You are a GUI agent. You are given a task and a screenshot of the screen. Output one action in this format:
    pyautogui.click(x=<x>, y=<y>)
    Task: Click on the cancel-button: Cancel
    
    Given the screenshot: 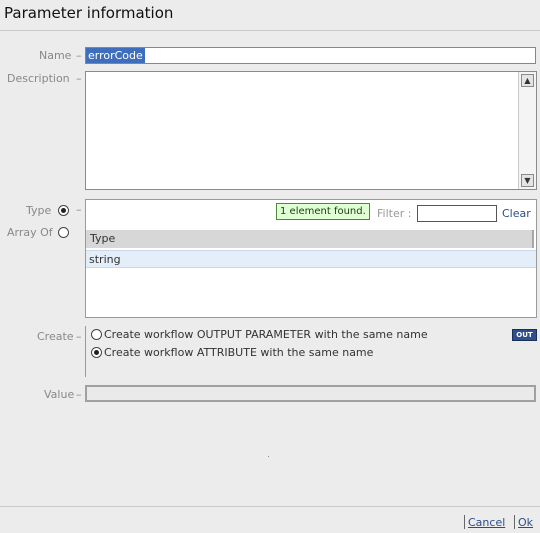 What is the action you would take?
    pyautogui.click(x=486, y=522)
    